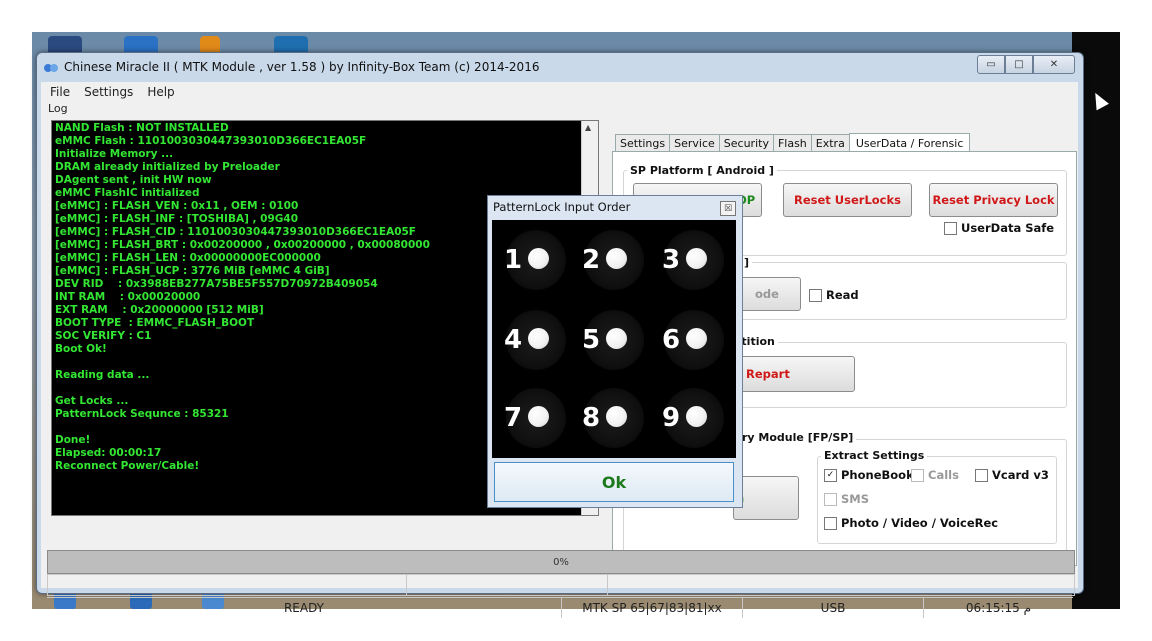 This screenshot has height=641, width=1152. Describe the element at coordinates (746, 143) in the screenshot. I see `tab-security: Security` at that location.